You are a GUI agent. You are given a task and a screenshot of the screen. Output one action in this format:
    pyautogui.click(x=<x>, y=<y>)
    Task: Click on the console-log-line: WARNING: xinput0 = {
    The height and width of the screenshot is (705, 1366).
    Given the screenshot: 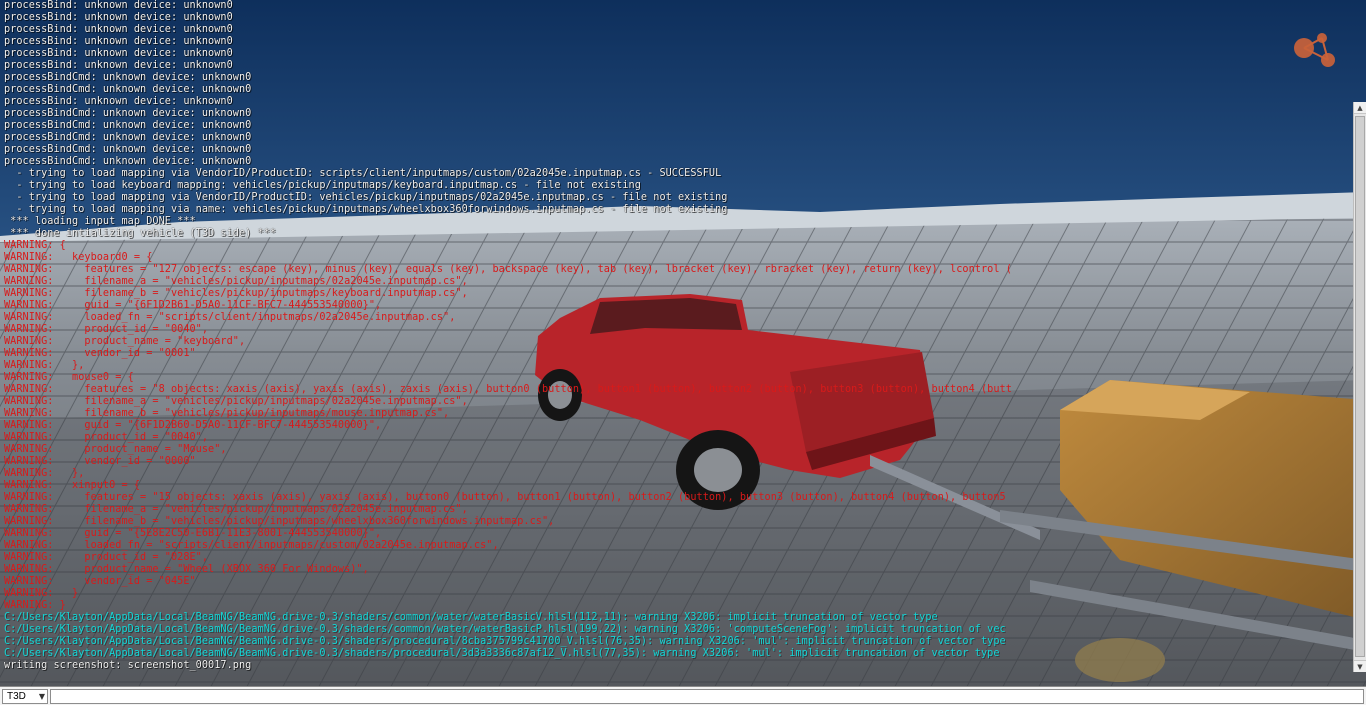 What is the action you would take?
    pyautogui.click(x=72, y=485)
    